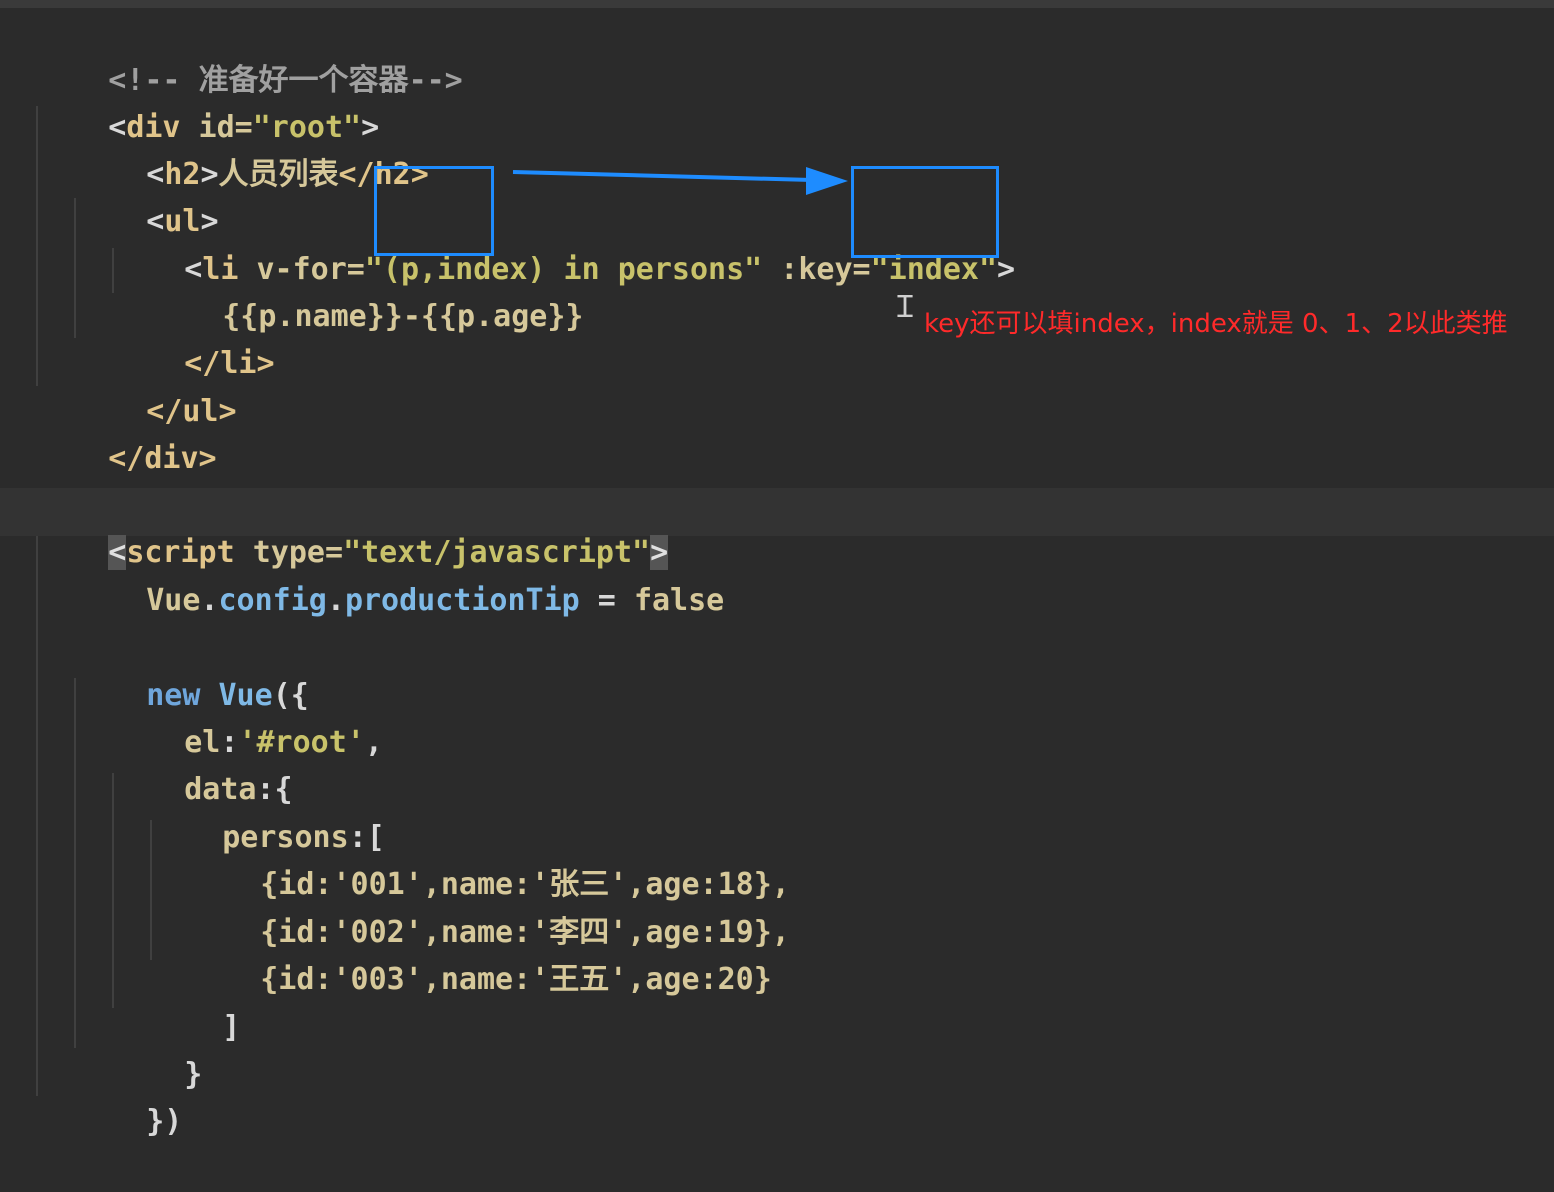  What do you see at coordinates (905, 307) in the screenshot?
I see `text-cursor-icon: Ｉ` at bounding box center [905, 307].